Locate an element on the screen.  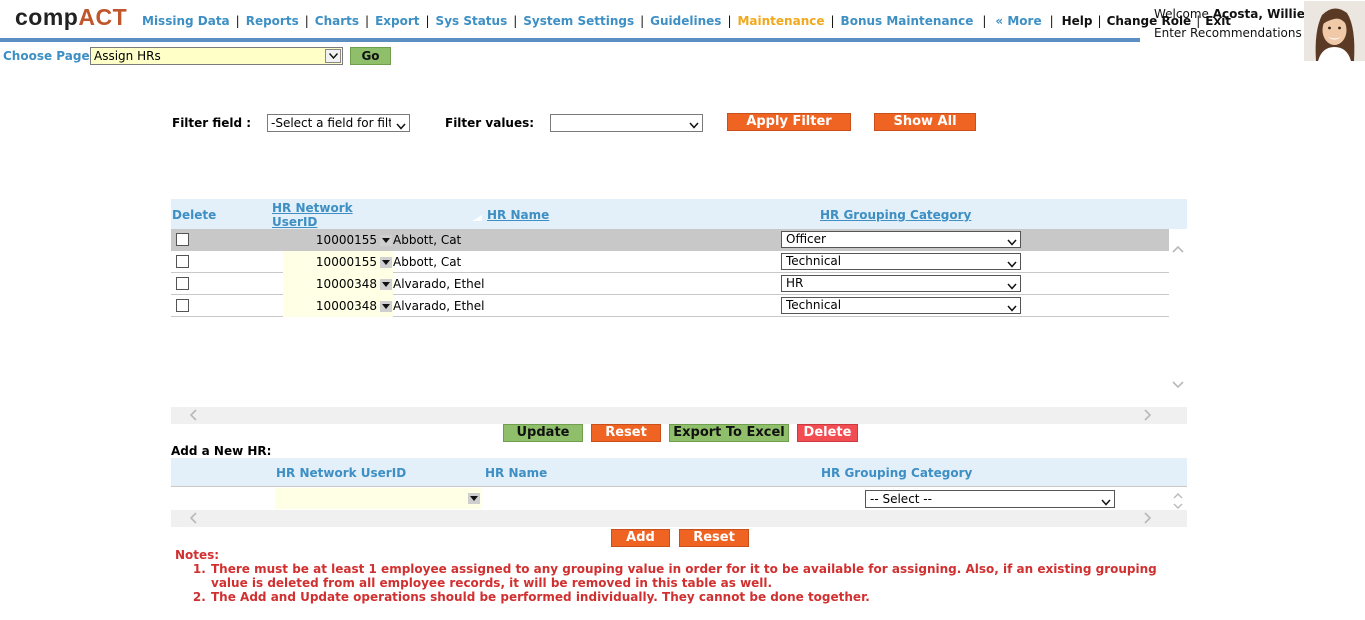
user-role: Enter Recommendations is located at coordinates (1228, 33).